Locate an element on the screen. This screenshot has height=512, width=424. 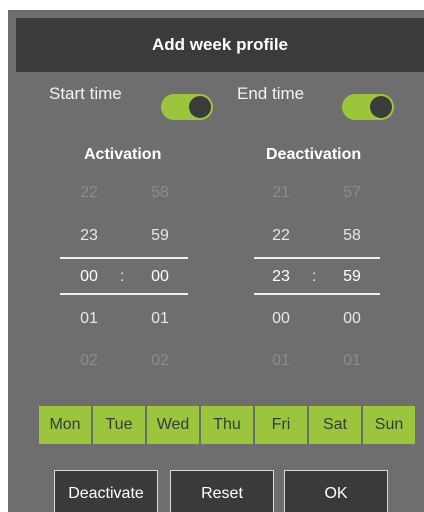
start-time-toggle is located at coordinates (187, 107).